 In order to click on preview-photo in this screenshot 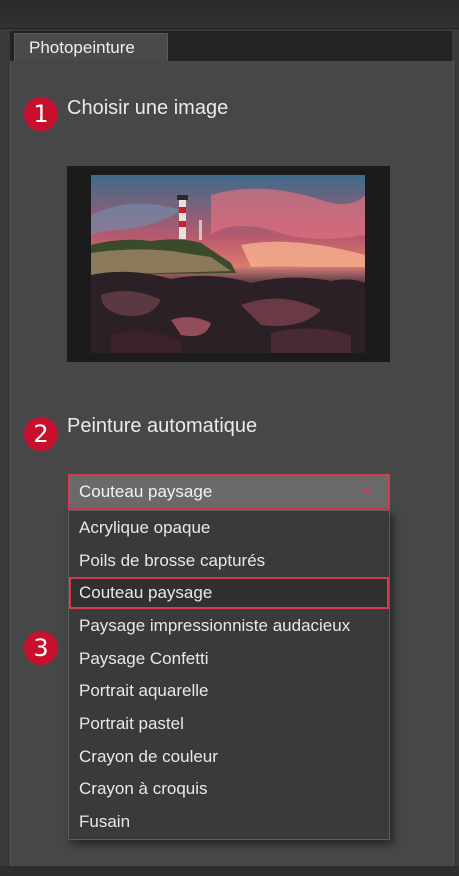, I will do `click(228, 264)`.